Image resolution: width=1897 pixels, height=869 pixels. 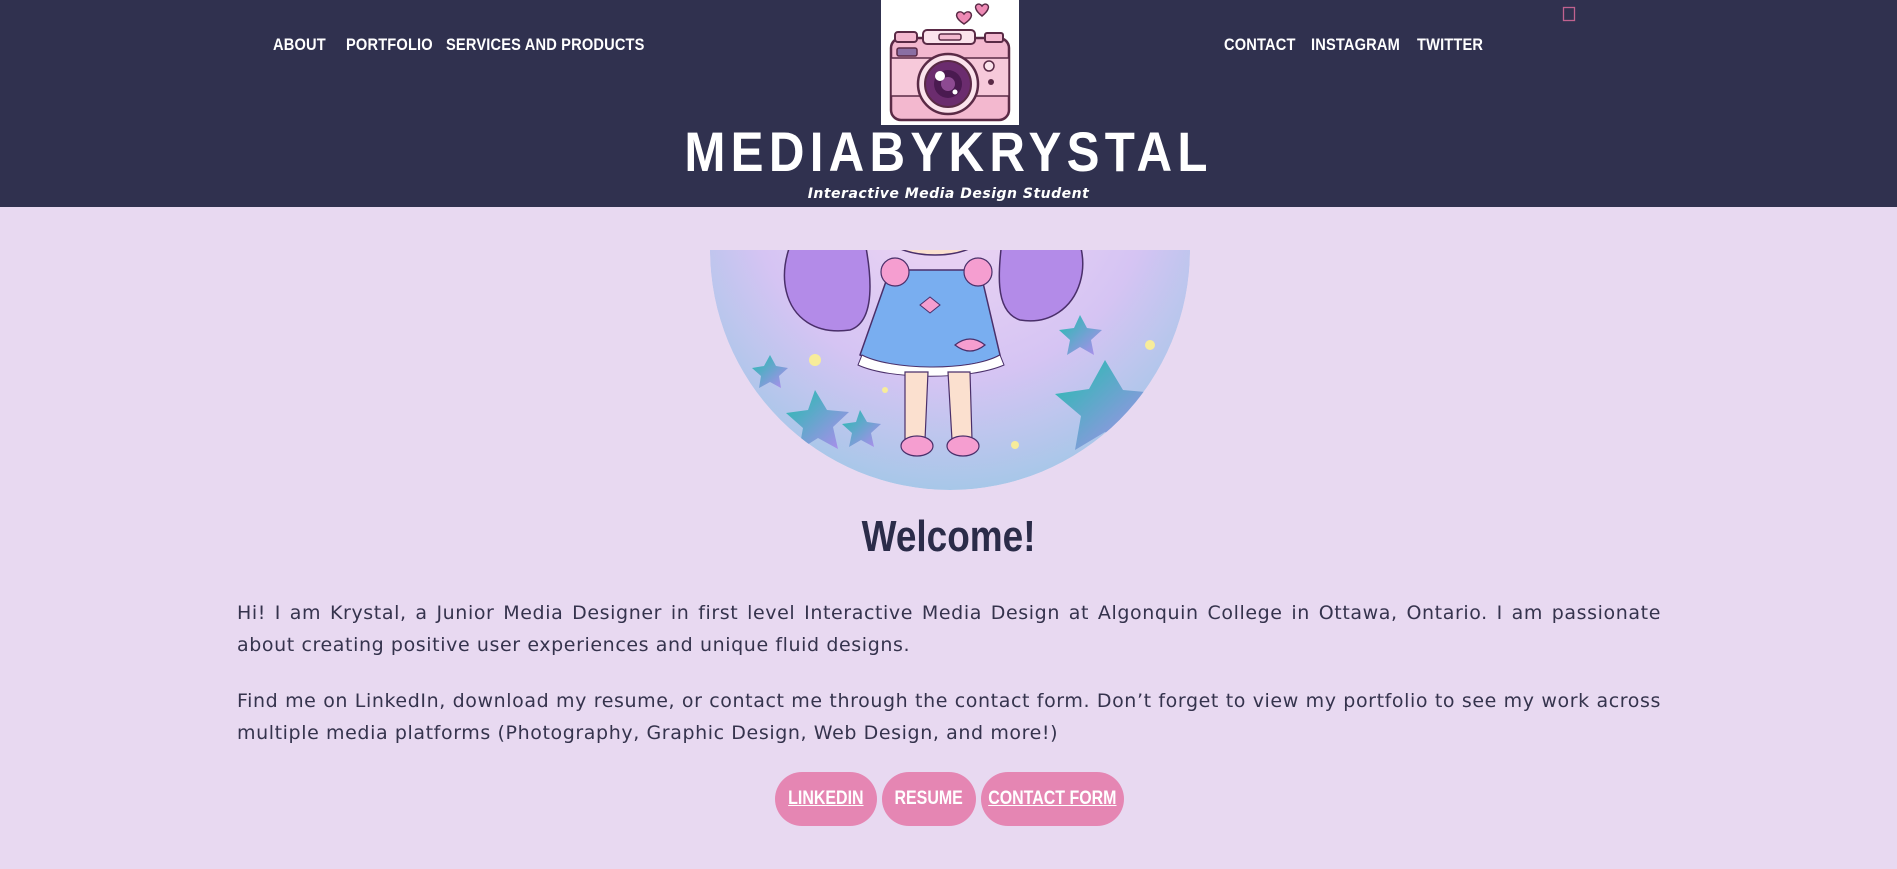 I want to click on nav-portfolio: PORTFOLIO, so click(x=389, y=45).